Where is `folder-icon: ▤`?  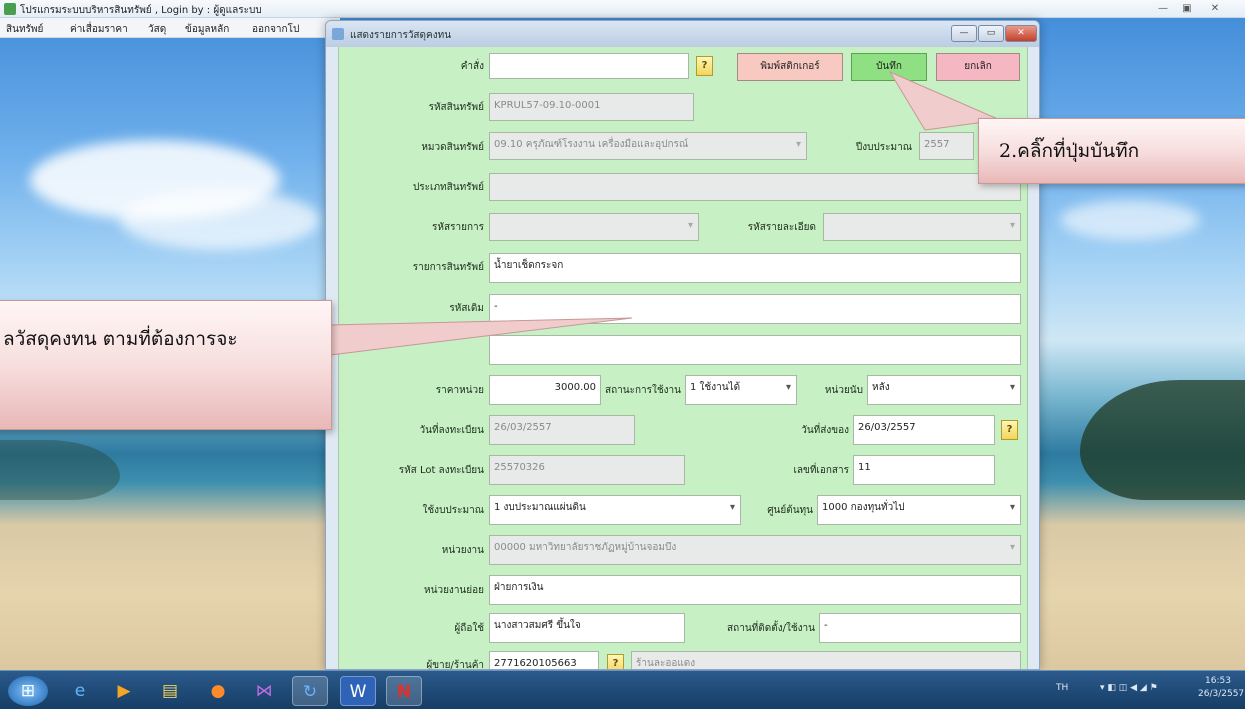 folder-icon: ▤ is located at coordinates (170, 691).